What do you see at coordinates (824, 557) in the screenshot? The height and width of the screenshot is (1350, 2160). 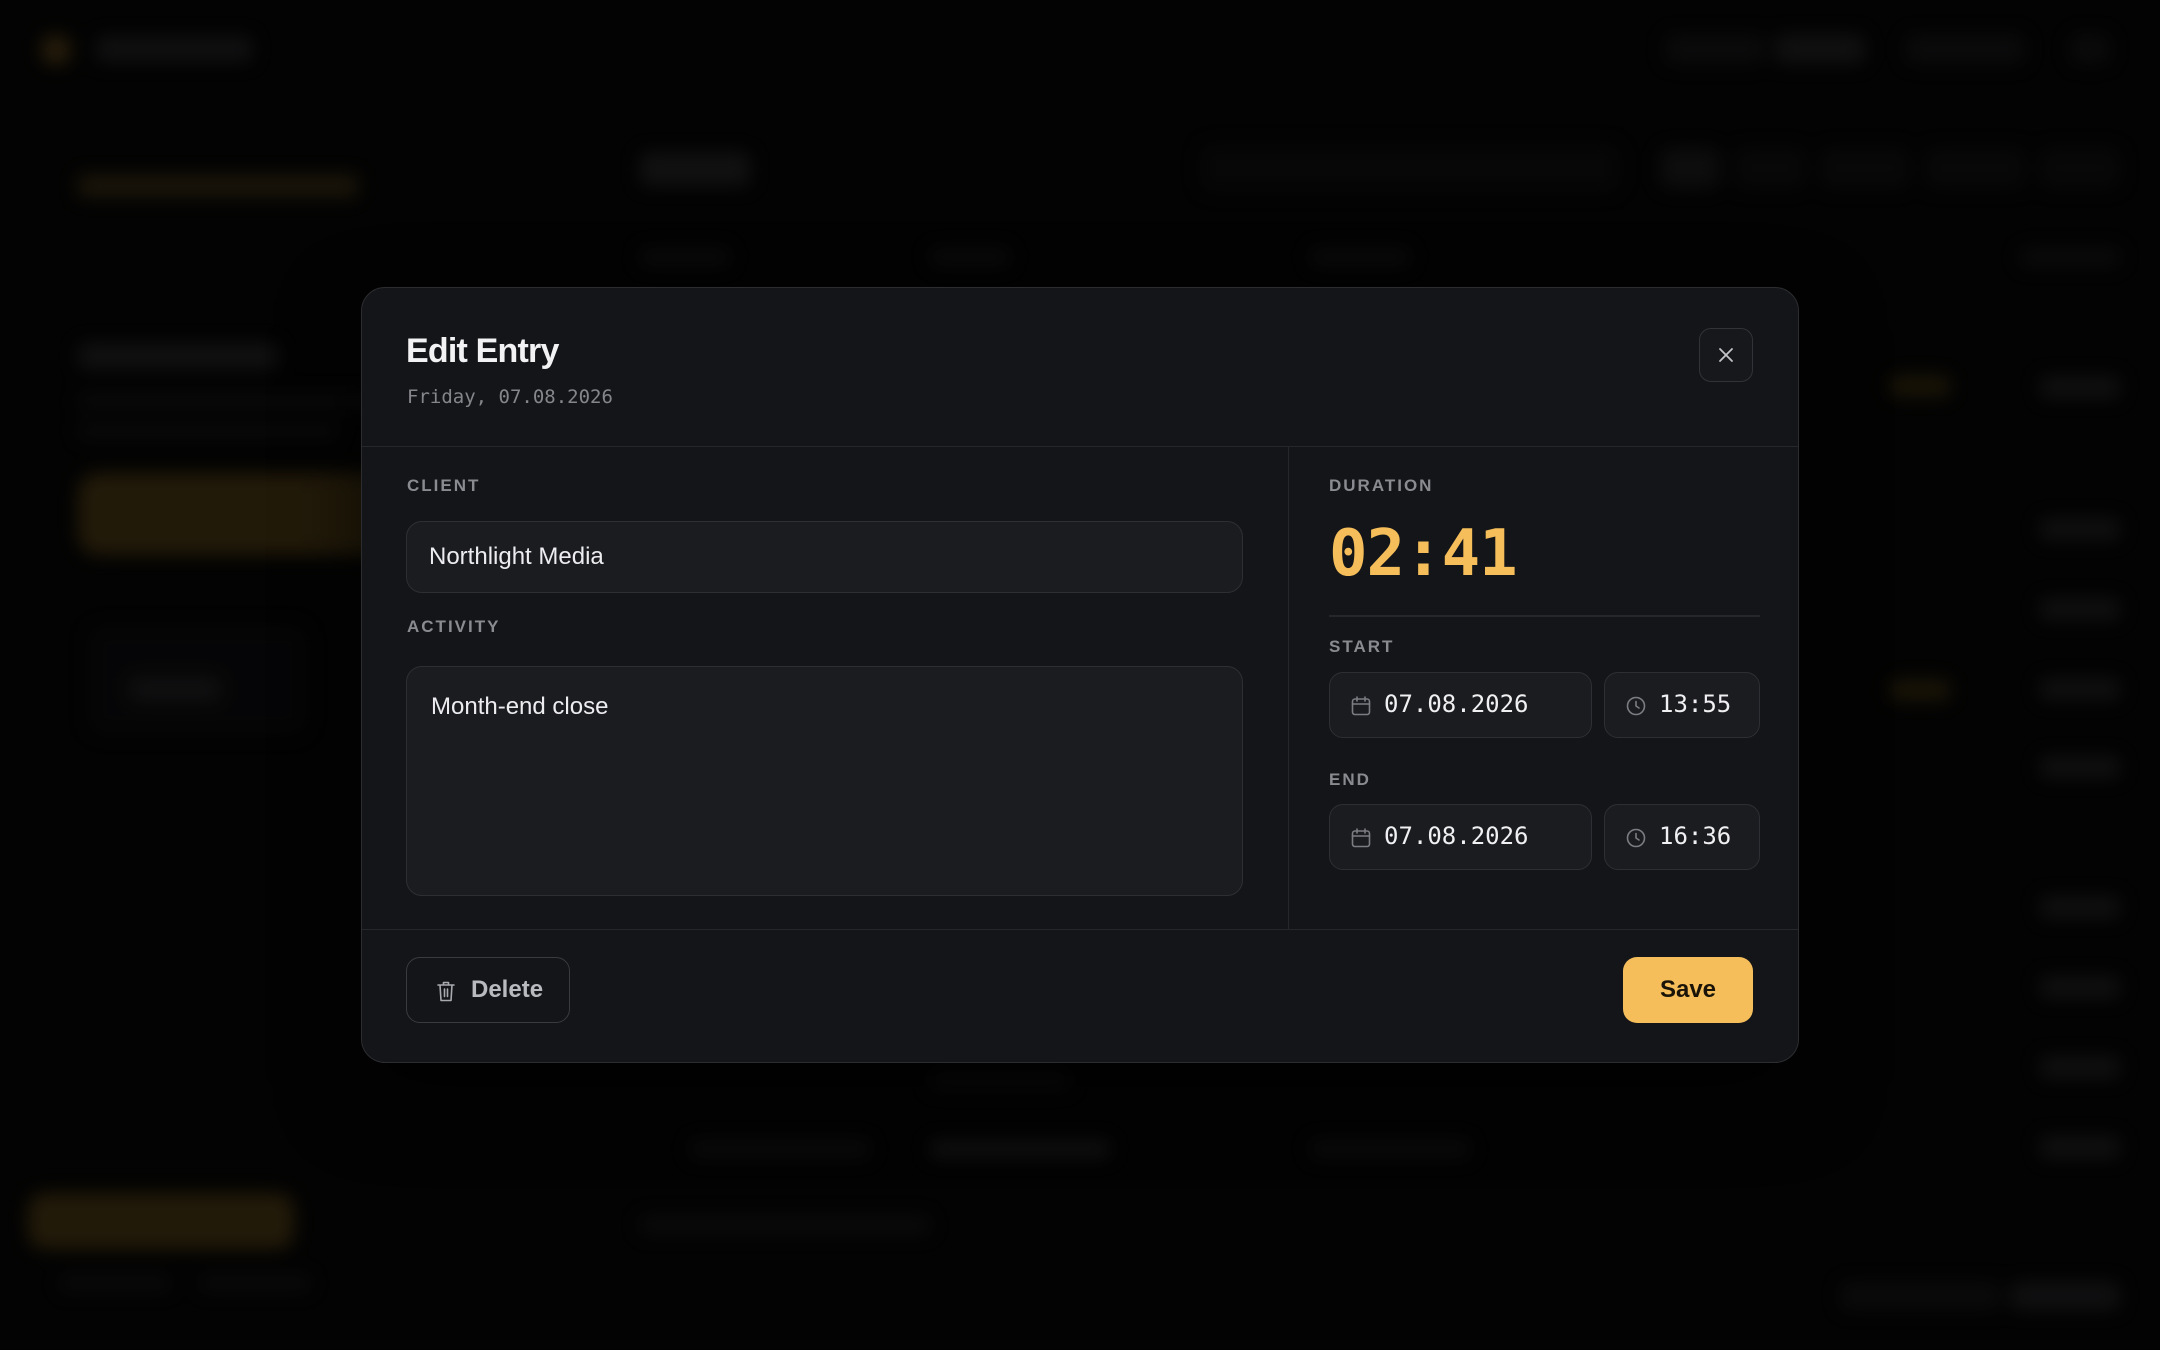 I see `client-input: Northlight Media` at bounding box center [824, 557].